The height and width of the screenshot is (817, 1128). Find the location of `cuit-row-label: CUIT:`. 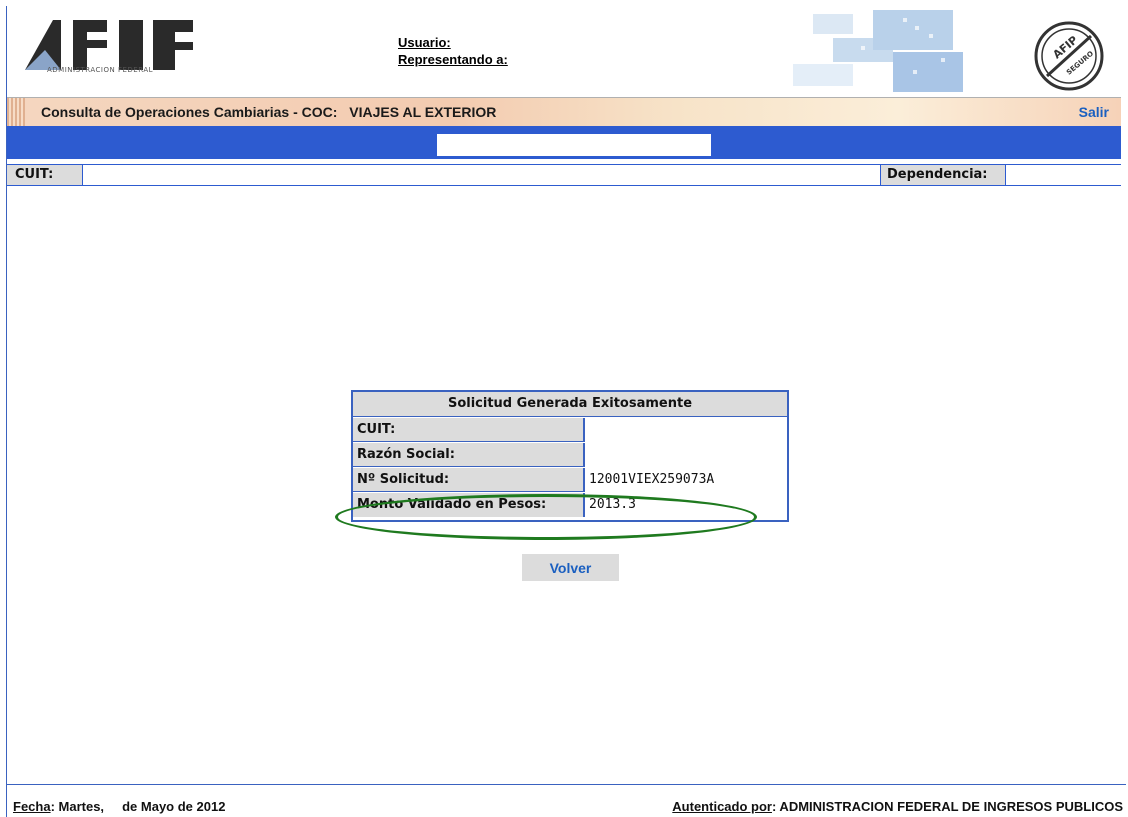

cuit-row-label: CUIT: is located at coordinates (469, 430).